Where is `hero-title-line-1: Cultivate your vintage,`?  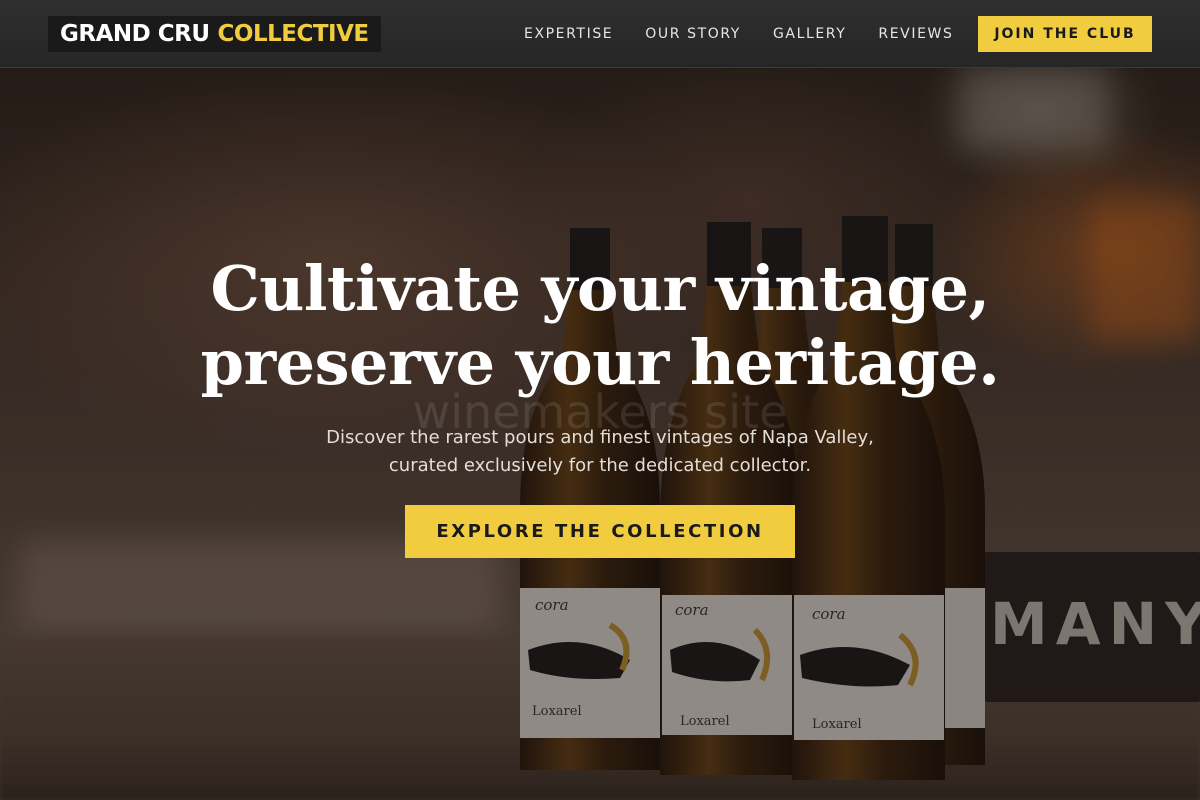
hero-title-line-1: Cultivate your vintage, is located at coordinates (600, 288).